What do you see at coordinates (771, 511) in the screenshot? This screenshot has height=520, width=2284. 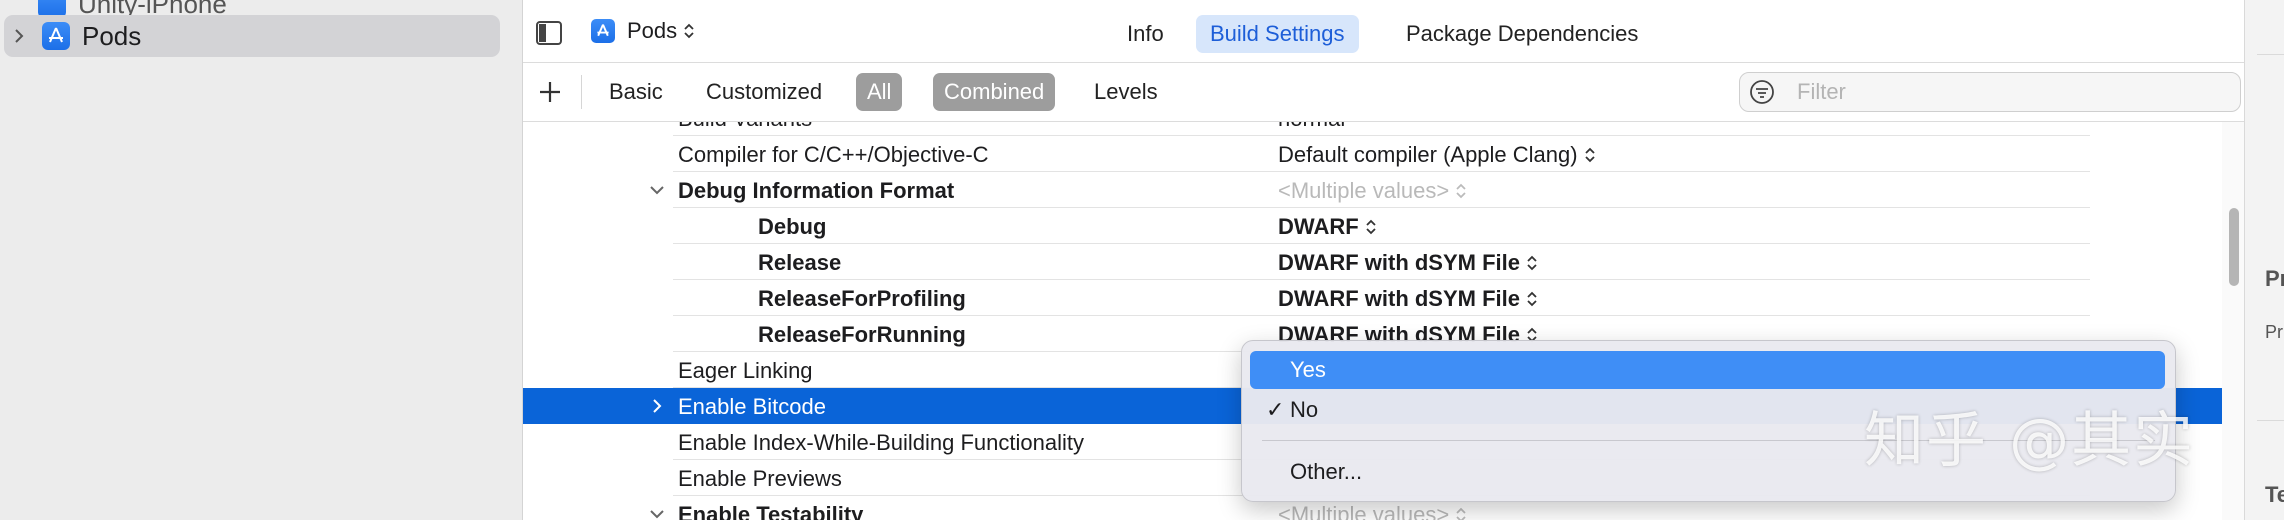 I see `setting-name: Enable Testability` at bounding box center [771, 511].